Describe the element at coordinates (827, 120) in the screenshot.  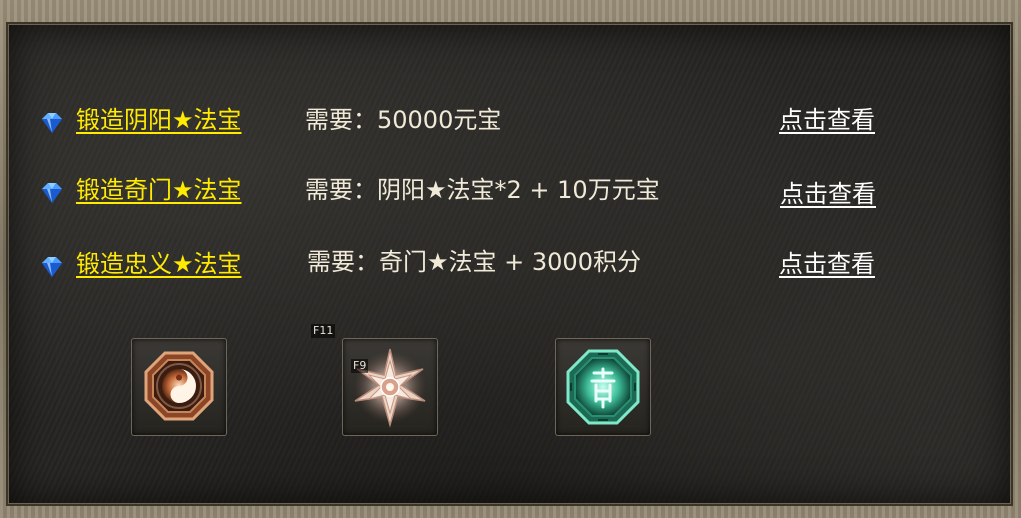
I see `view-yinyang-link: 点击查看` at that location.